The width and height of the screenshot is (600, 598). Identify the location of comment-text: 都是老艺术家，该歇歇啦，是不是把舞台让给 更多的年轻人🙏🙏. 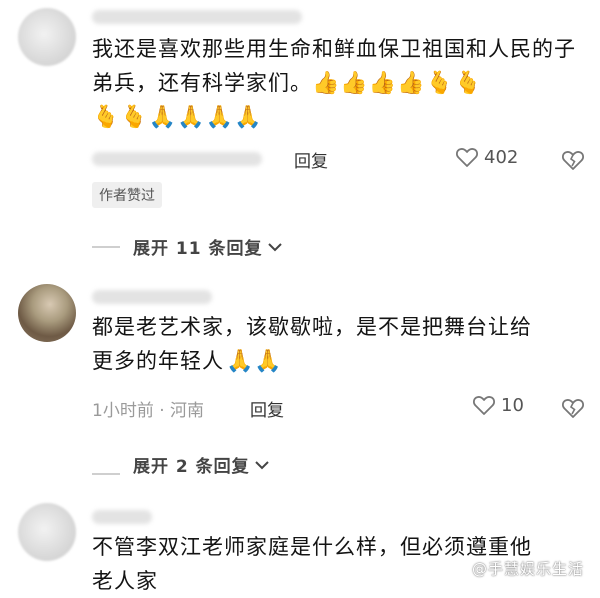
(342, 344).